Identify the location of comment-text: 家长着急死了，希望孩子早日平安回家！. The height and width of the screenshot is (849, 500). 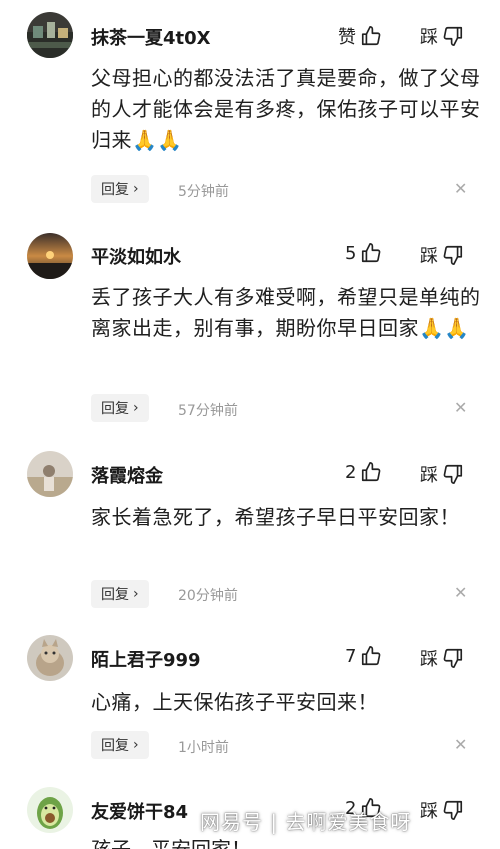
(275, 517).